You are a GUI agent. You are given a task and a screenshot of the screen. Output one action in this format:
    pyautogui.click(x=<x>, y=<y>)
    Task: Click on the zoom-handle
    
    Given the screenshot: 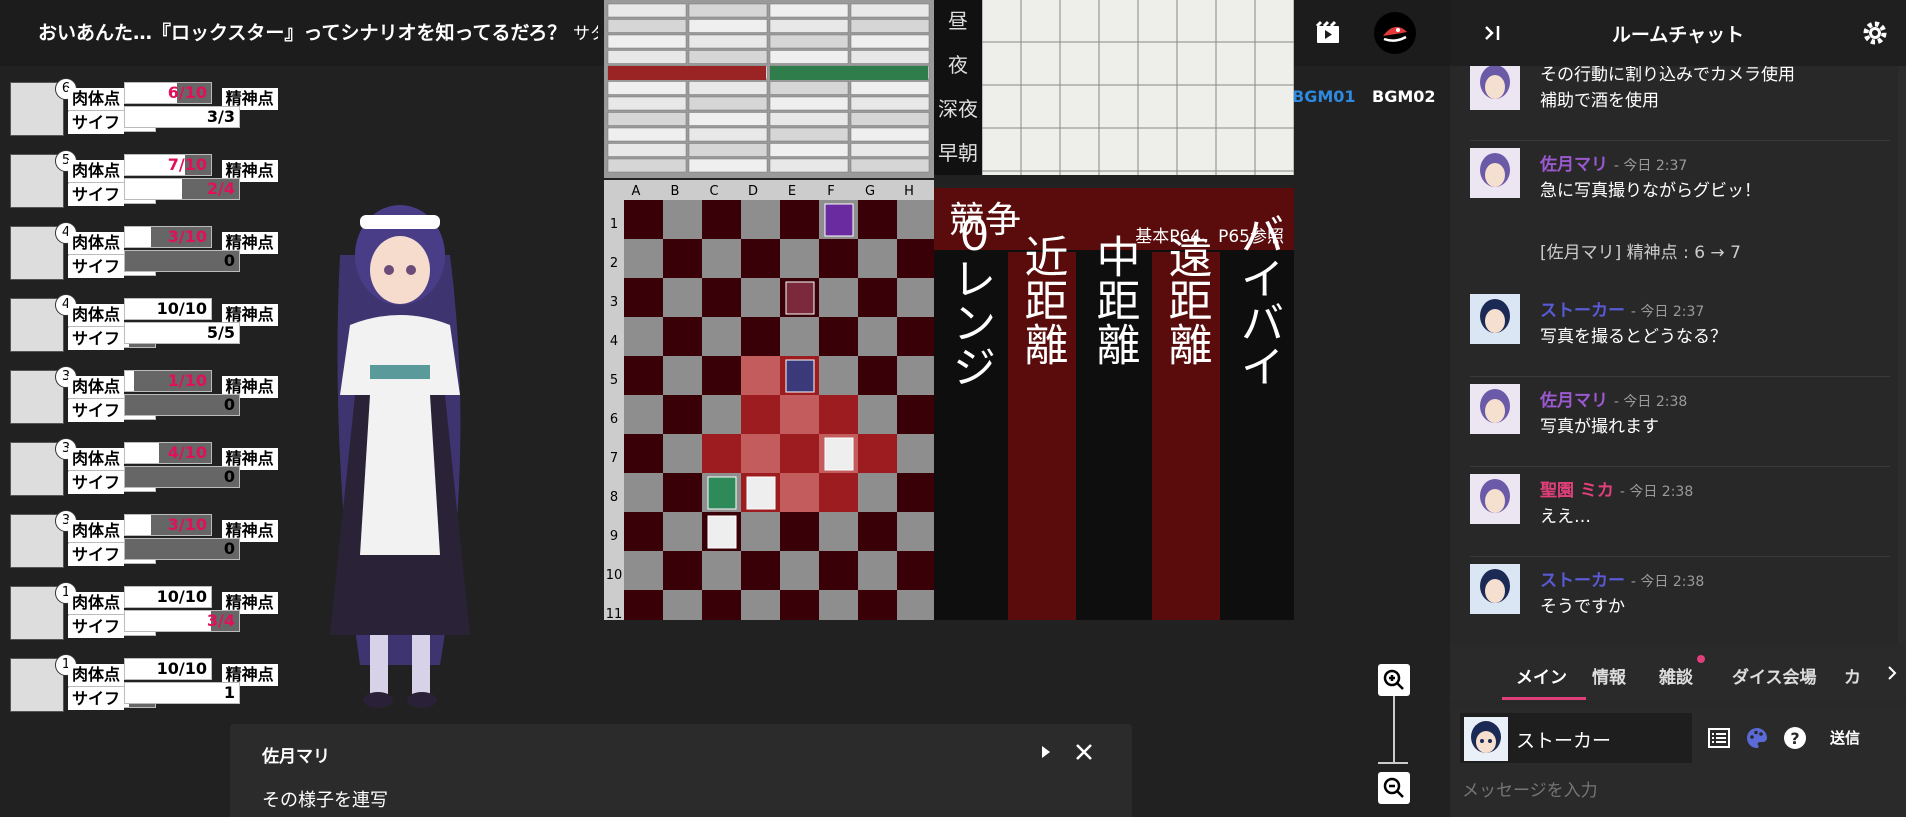 What is the action you would take?
    pyautogui.click(x=1393, y=763)
    